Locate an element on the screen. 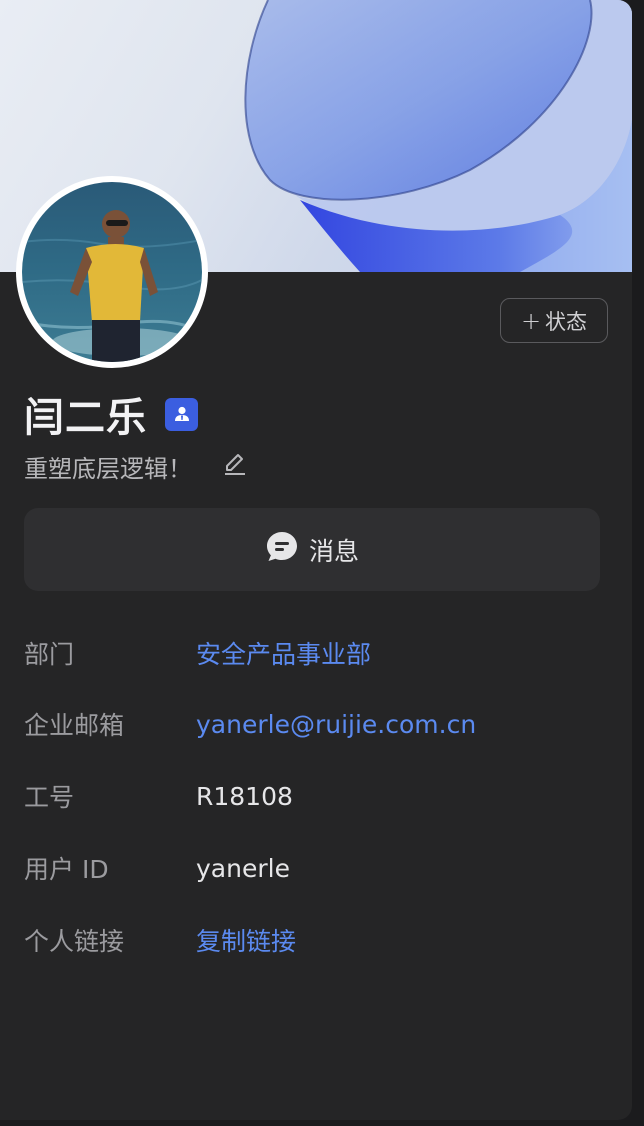 Image resolution: width=644 pixels, height=1126 pixels. plus-icon: + is located at coordinates (531, 320).